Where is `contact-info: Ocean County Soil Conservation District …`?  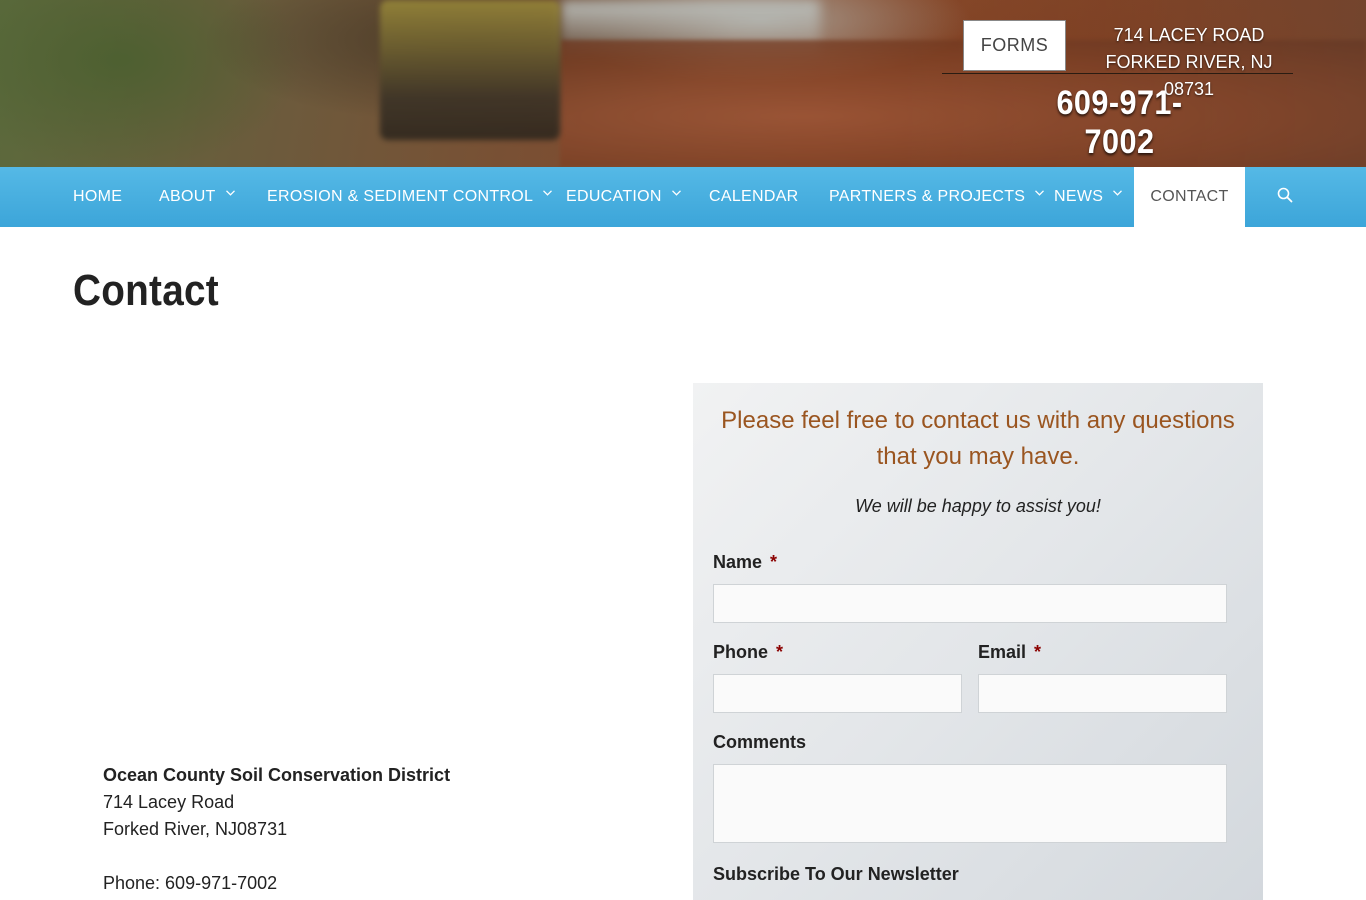
contact-info: Ocean County Soil Conservation District … is located at coordinates (276, 829).